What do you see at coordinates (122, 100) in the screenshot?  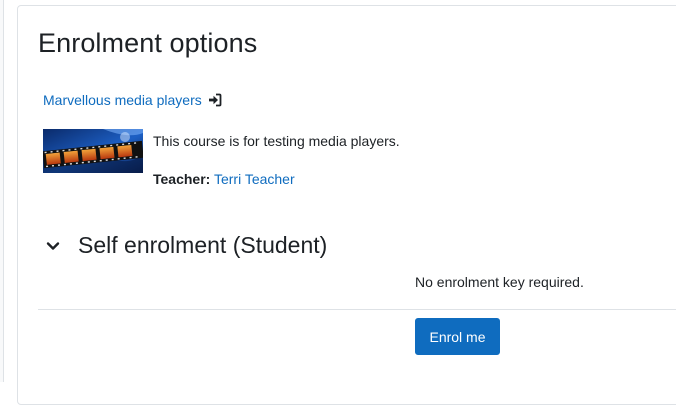 I see `course-name-link: Marvellous media players` at bounding box center [122, 100].